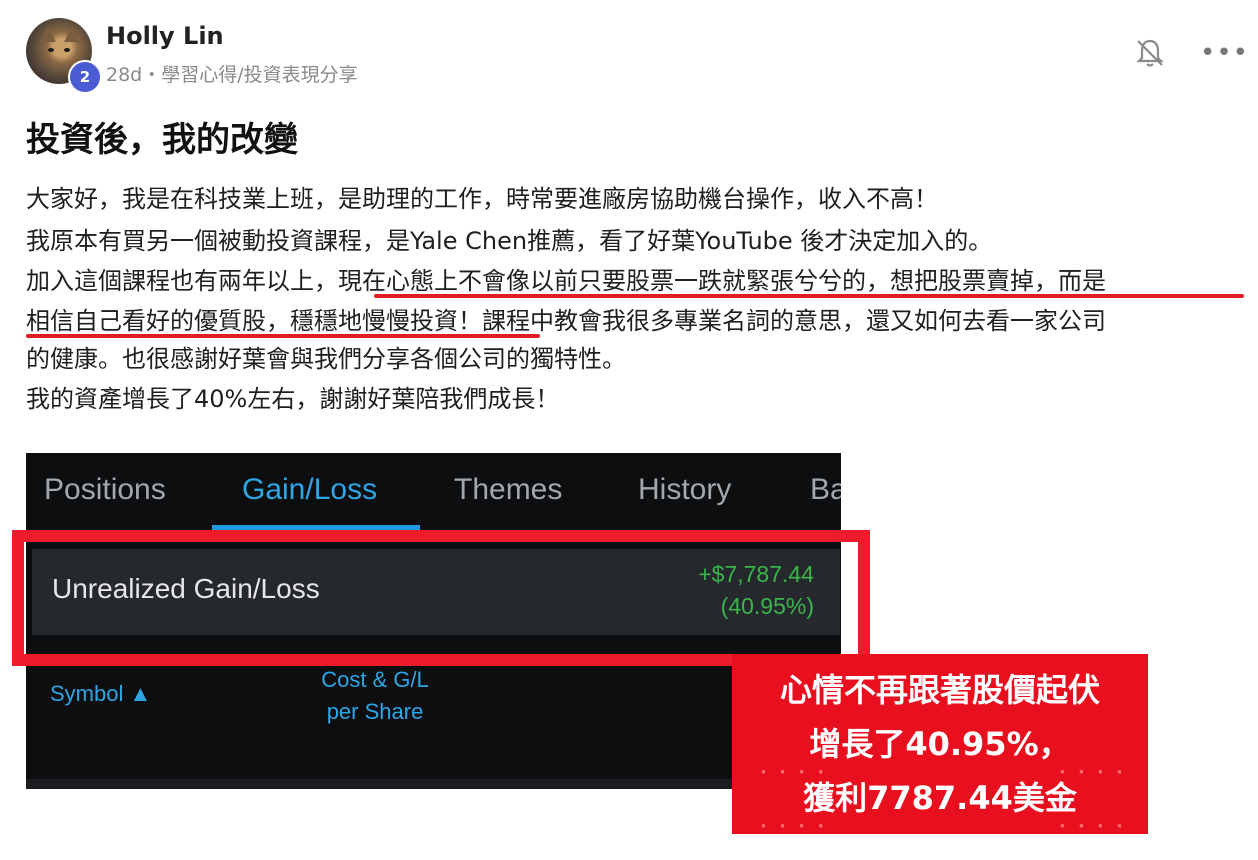  What do you see at coordinates (326, 359) in the screenshot?
I see `body-line-5: 的健康。也很感謝好葉會與我們分享各個公司的獨特性。` at bounding box center [326, 359].